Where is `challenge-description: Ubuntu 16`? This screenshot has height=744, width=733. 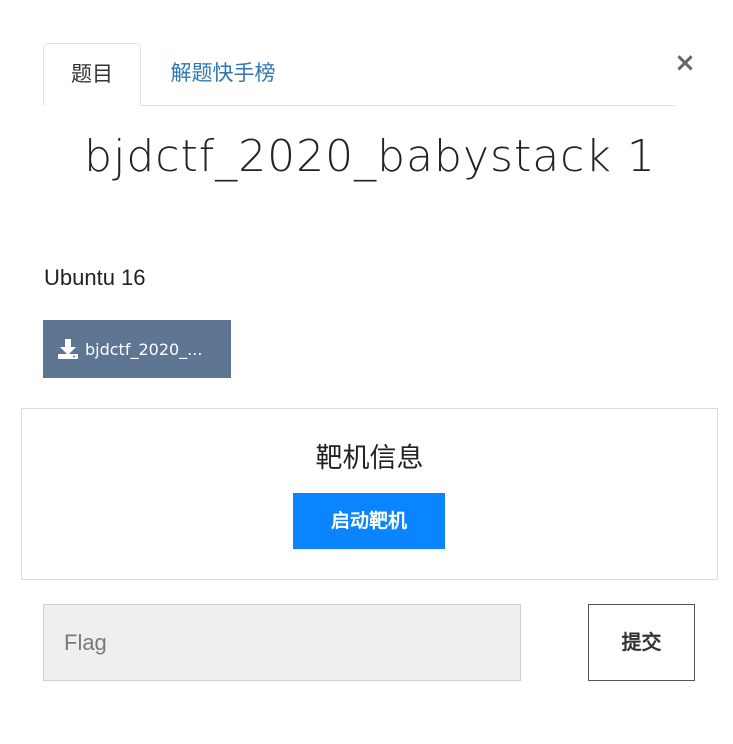
challenge-description: Ubuntu 16 is located at coordinates (95, 277).